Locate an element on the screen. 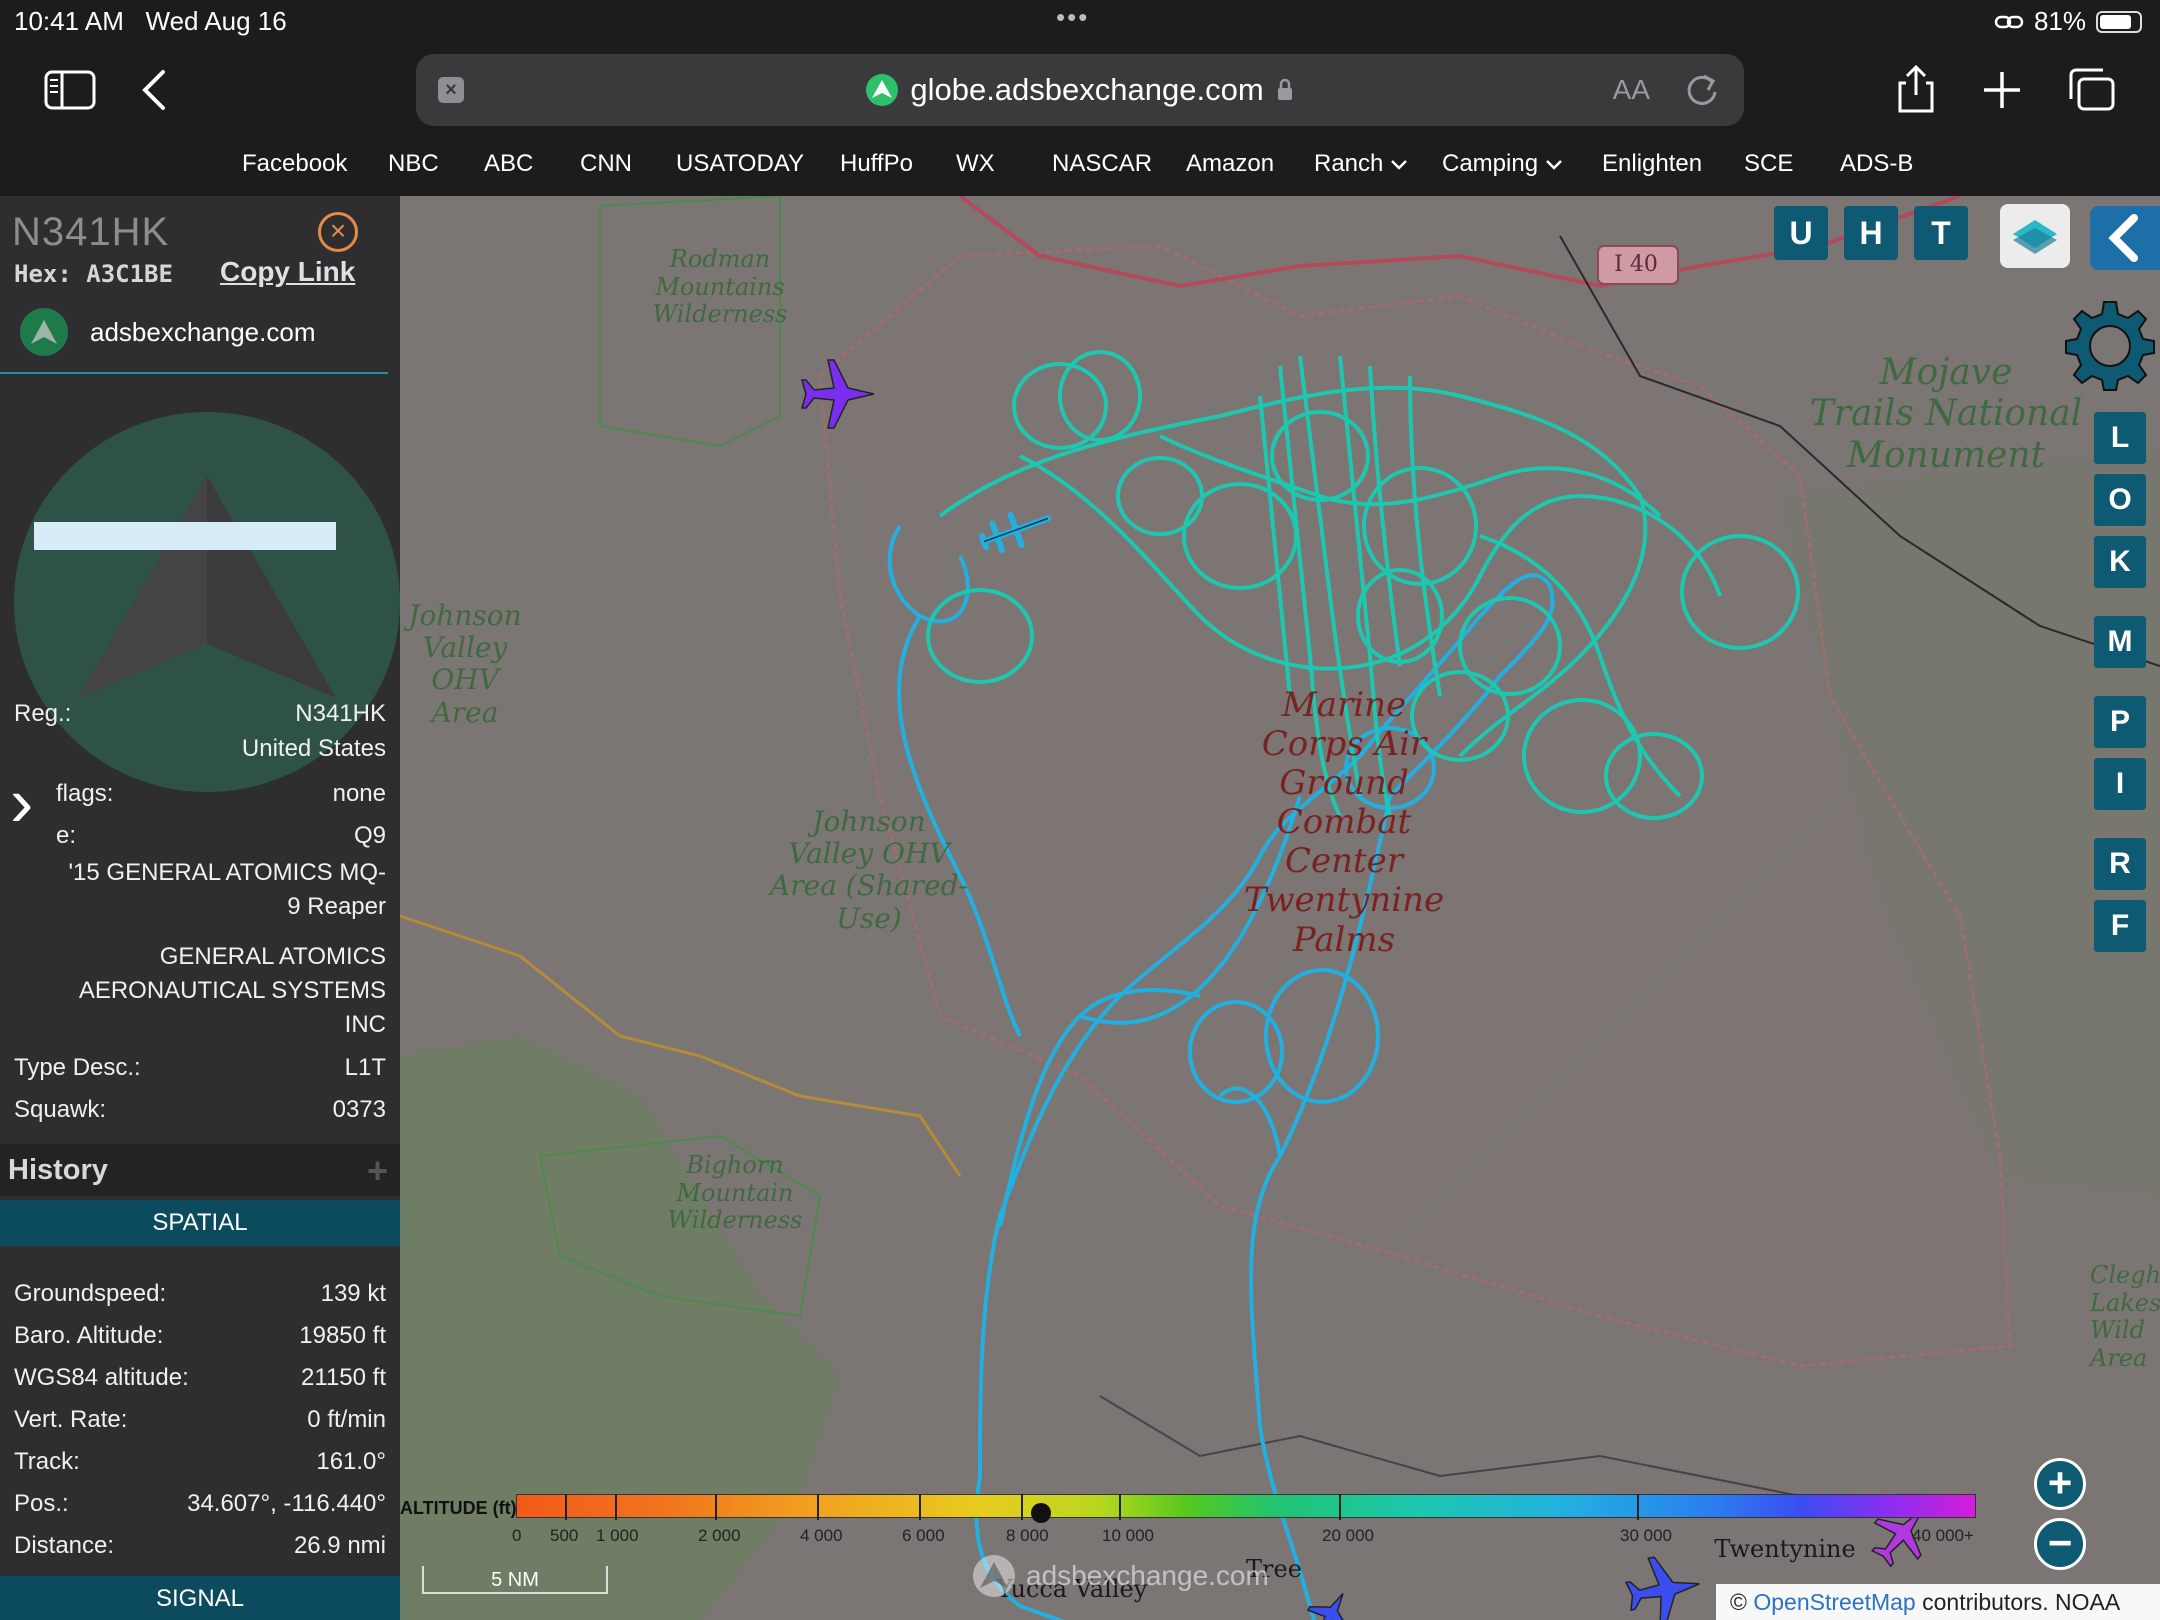 The width and height of the screenshot is (2160, 1620). spatial-section-header: SPATIAL is located at coordinates (200, 1223).